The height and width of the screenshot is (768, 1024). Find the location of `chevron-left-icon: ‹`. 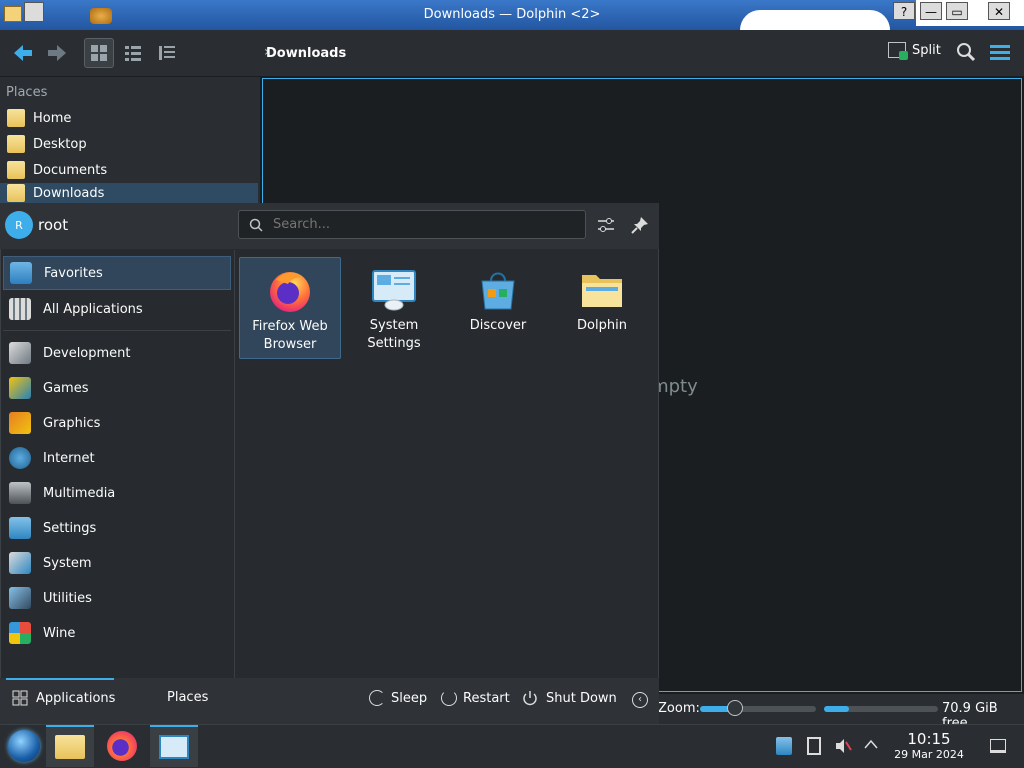

chevron-left-icon: ‹ is located at coordinates (640, 699).